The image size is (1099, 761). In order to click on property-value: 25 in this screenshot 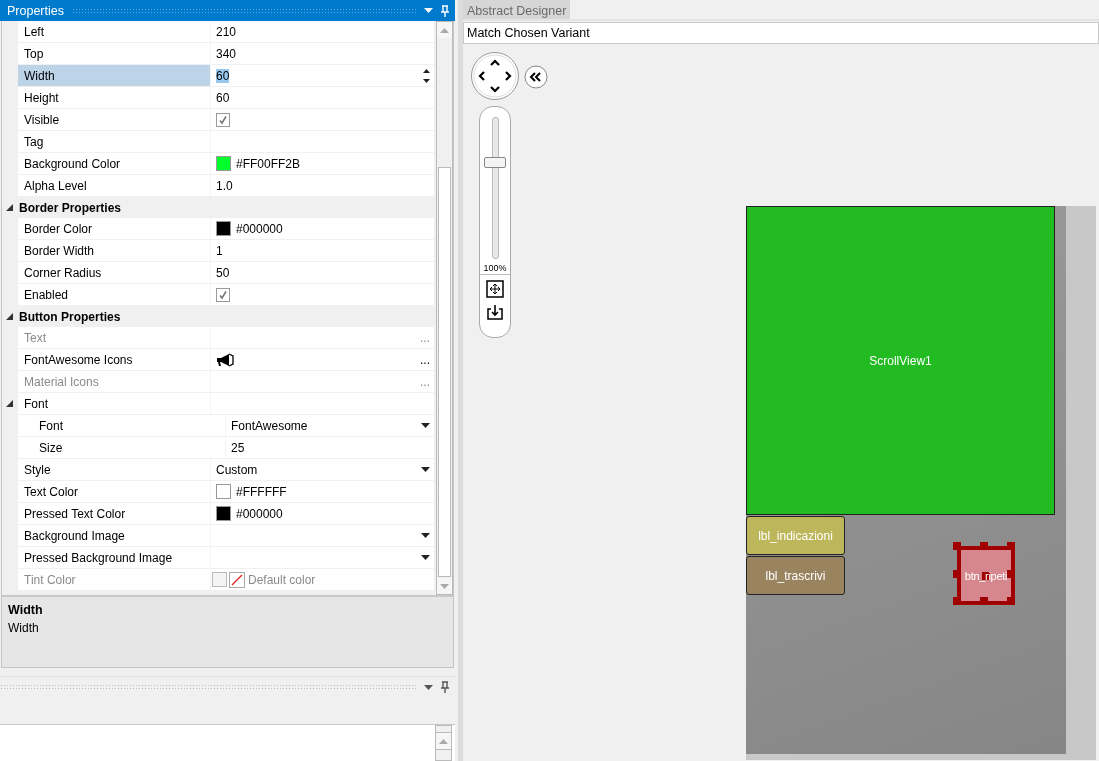, I will do `click(238, 447)`.